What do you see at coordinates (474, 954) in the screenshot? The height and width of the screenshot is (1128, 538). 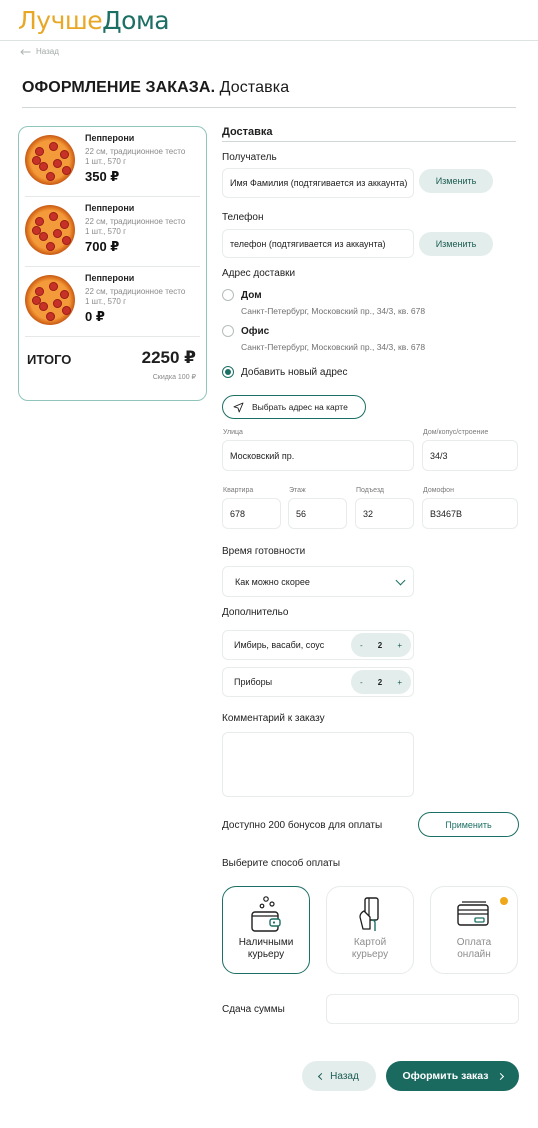 I see `payment-label-line2: онлайн` at bounding box center [474, 954].